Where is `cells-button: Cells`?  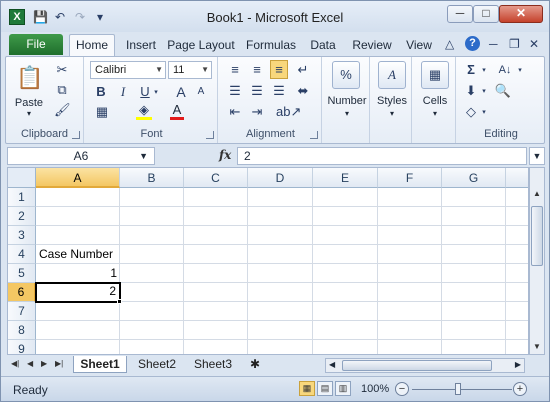
cells-button: Cells is located at coordinates (435, 101).